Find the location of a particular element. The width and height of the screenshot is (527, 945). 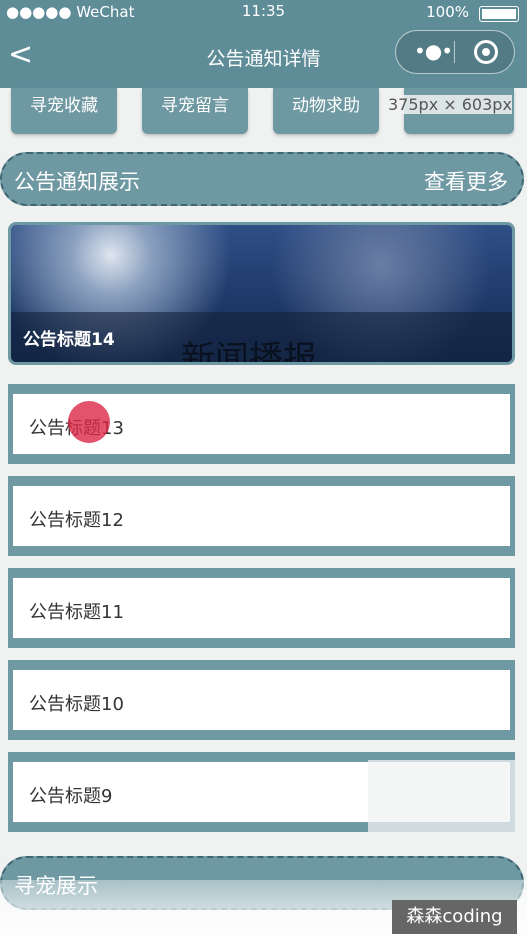

notice-banner: 新闻播报 公告标题14 is located at coordinates (261, 293).